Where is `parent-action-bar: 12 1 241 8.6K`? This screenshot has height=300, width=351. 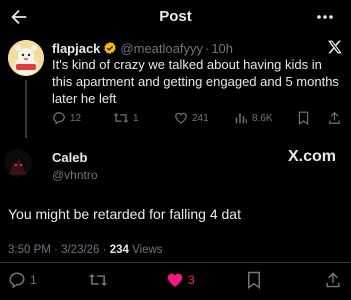 parent-action-bar: 12 1 241 8.6K is located at coordinates (197, 119).